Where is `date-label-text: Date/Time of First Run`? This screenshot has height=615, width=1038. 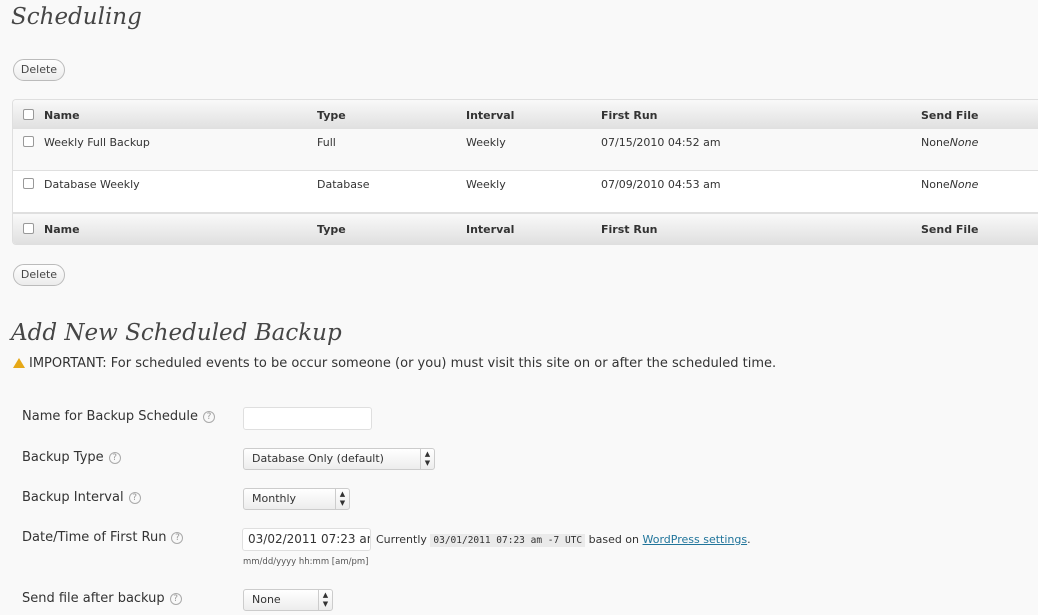 date-label-text: Date/Time of First Run is located at coordinates (94, 537).